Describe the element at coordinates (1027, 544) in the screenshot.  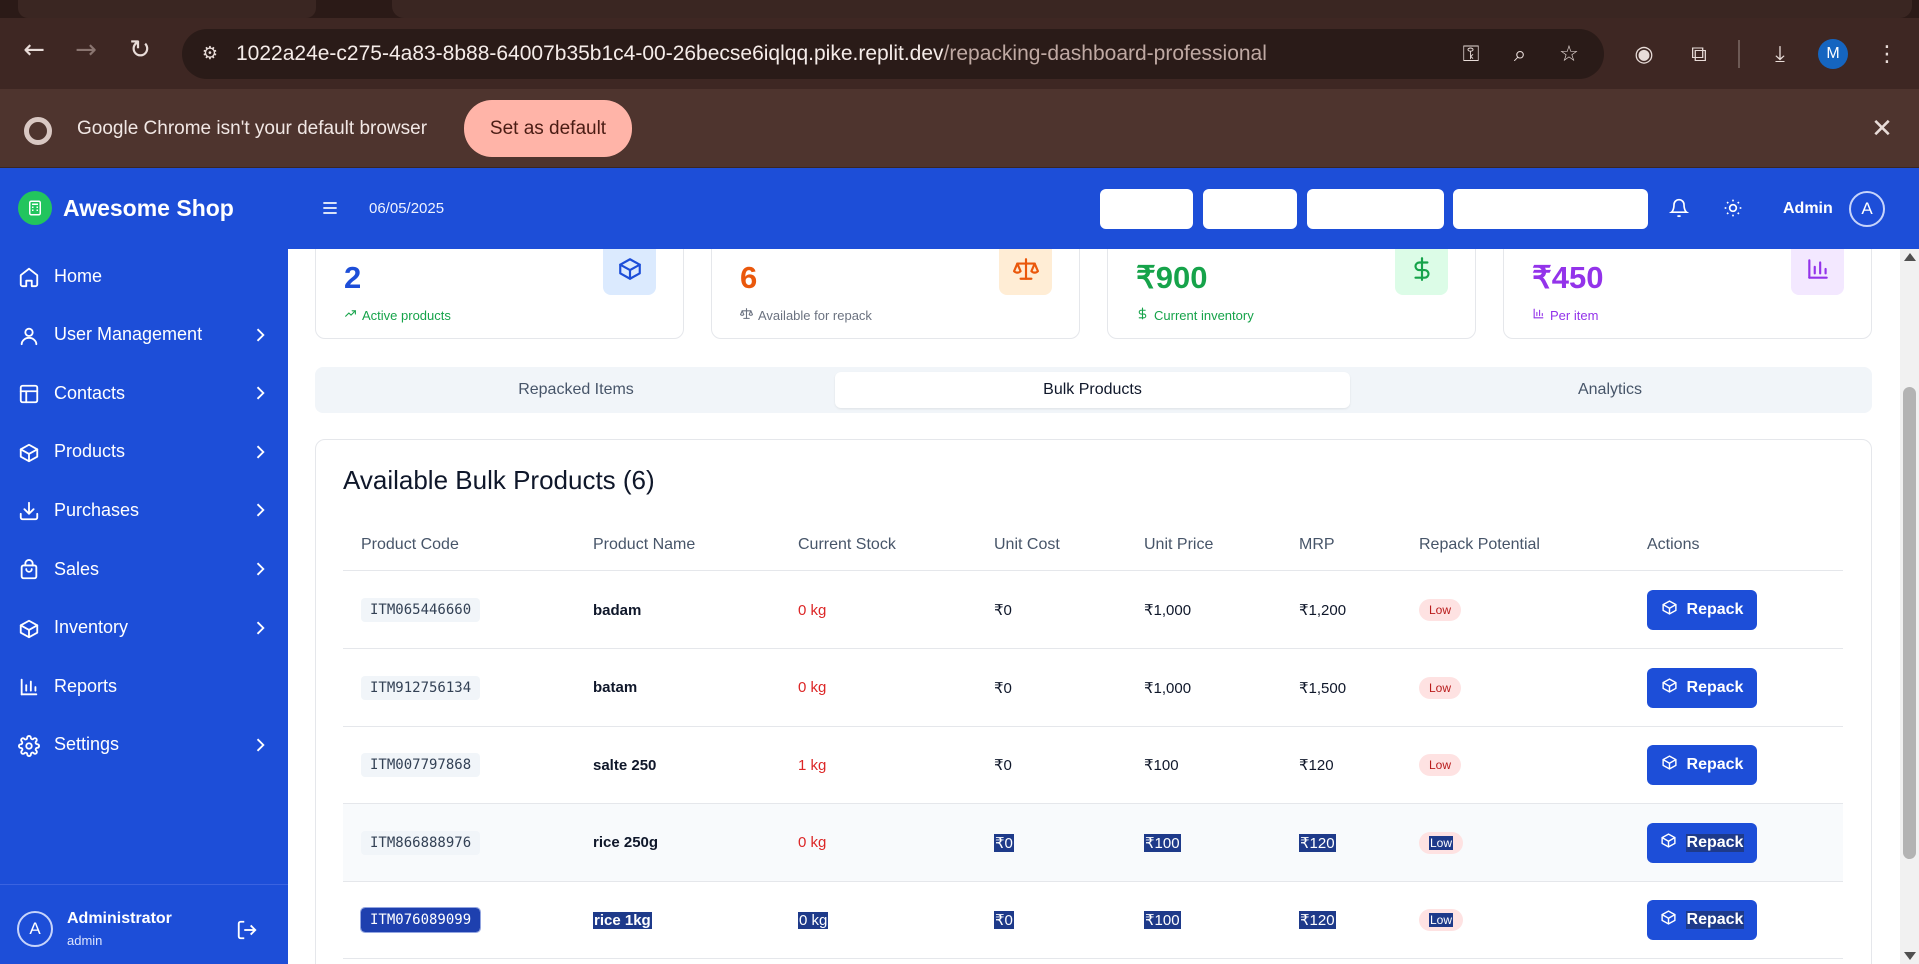
I see `column-header: Unit Cost` at that location.